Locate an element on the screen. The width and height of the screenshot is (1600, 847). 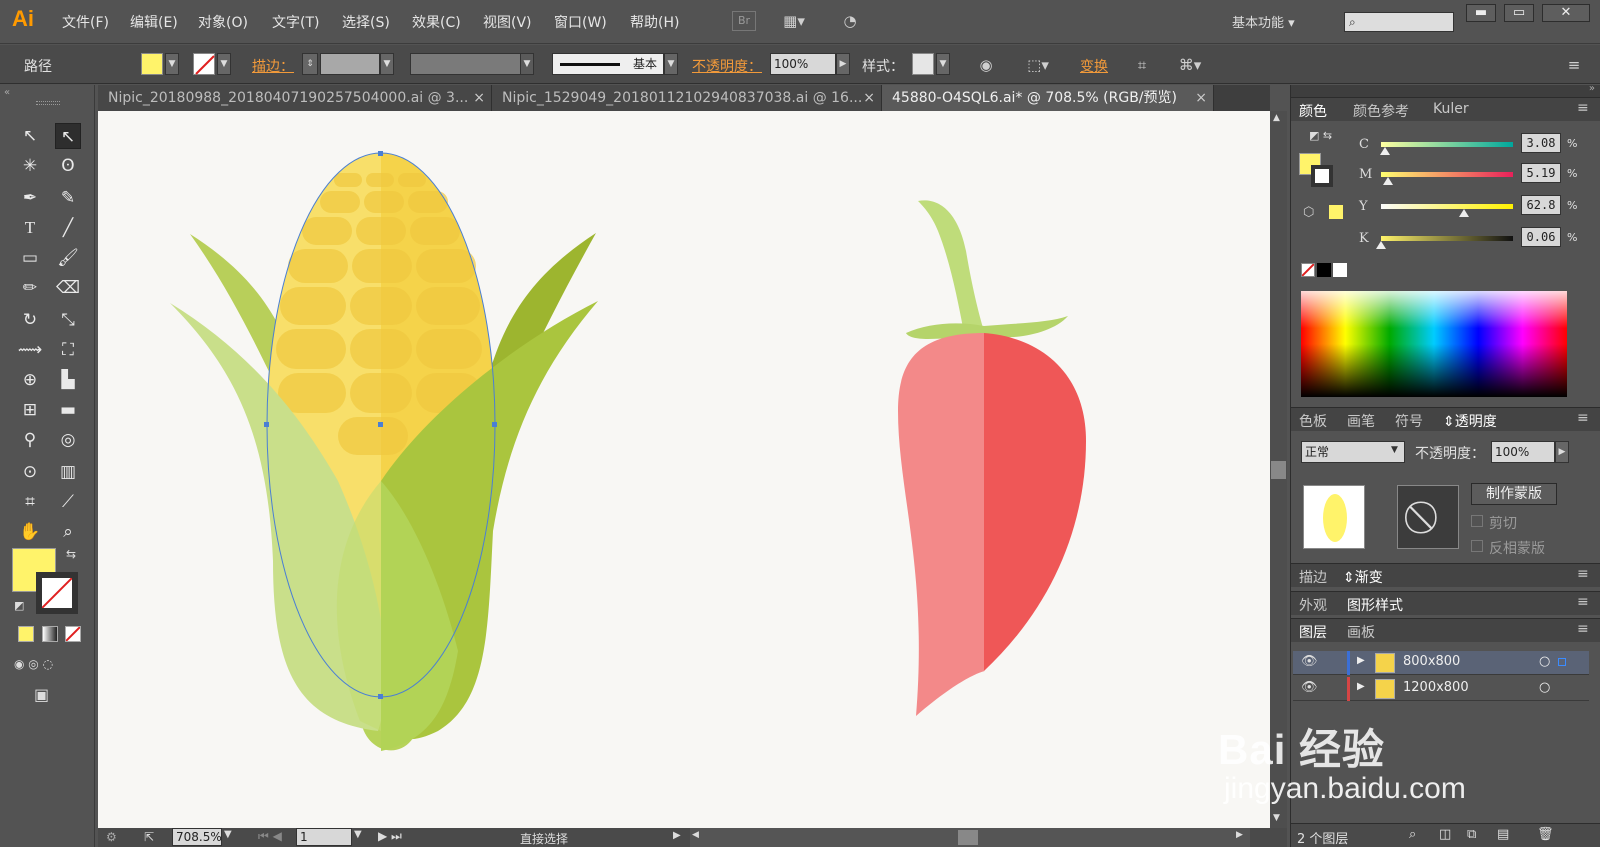
selection-tool-icon: ↖ is located at coordinates (30, 136).